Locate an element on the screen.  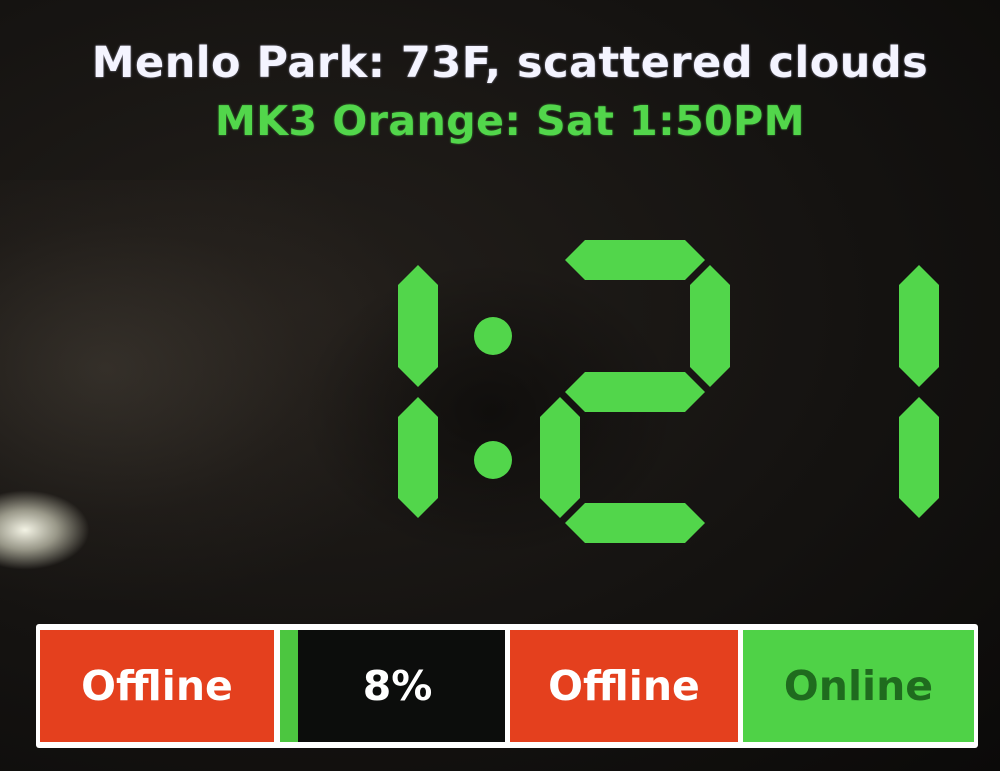
progress-fill is located at coordinates (289, 686).